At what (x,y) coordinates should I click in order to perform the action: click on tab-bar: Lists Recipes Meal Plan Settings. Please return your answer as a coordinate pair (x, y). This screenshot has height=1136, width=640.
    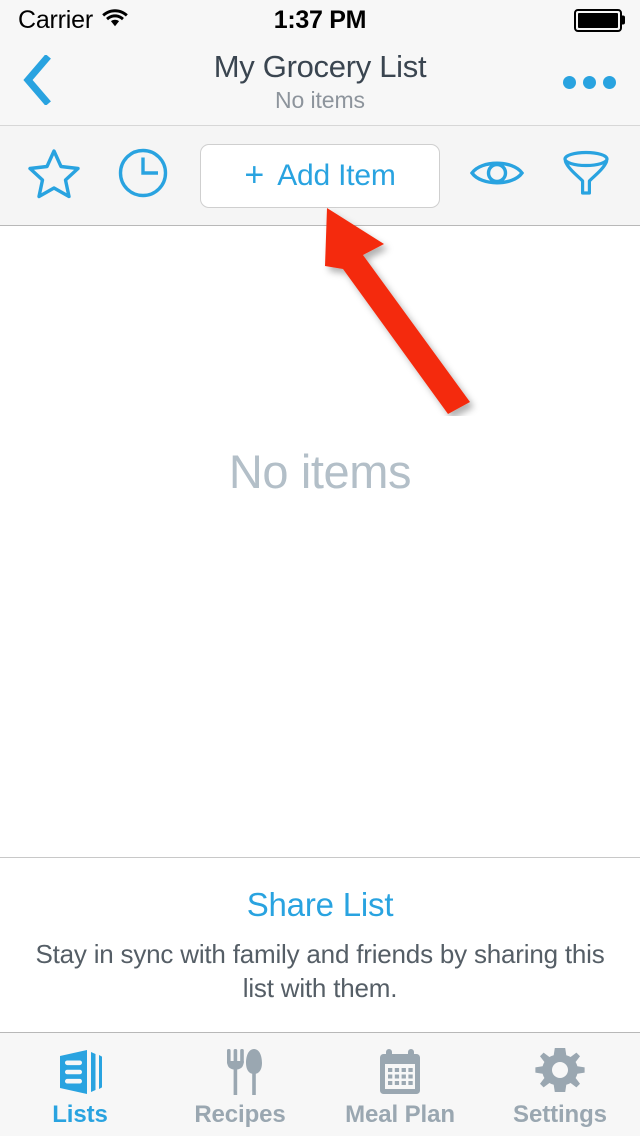
    Looking at the image, I should click on (320, 1084).